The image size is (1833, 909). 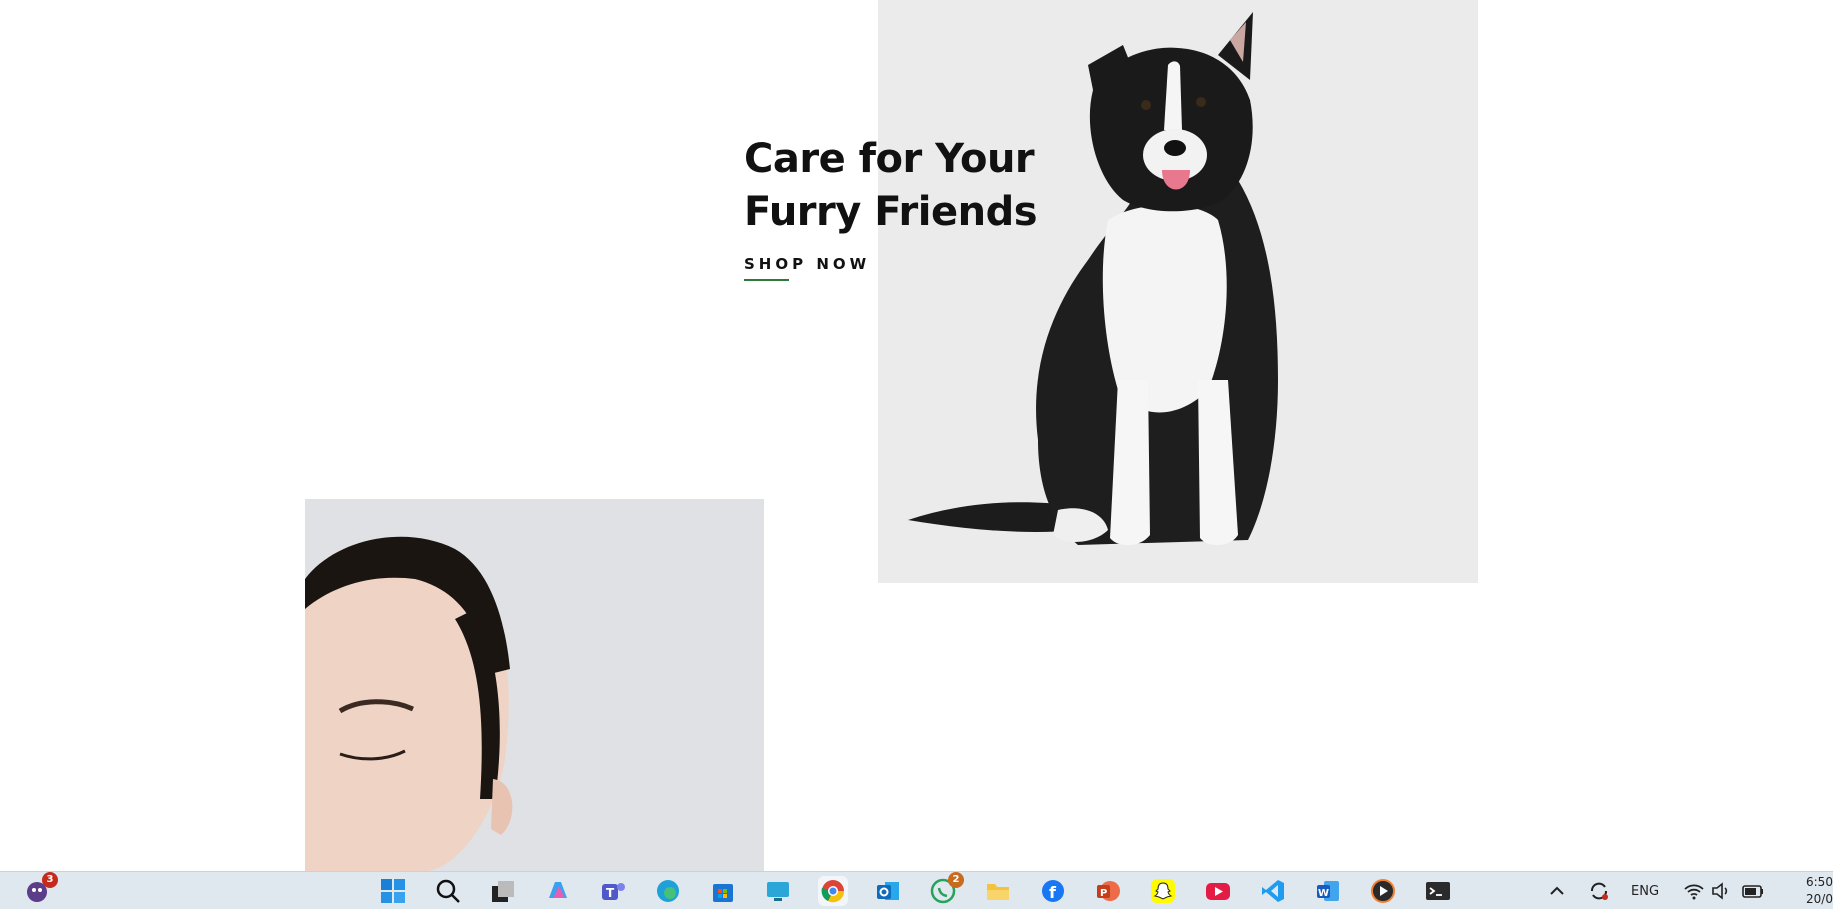 What do you see at coordinates (1753, 891) in the screenshot?
I see `battery-icon` at bounding box center [1753, 891].